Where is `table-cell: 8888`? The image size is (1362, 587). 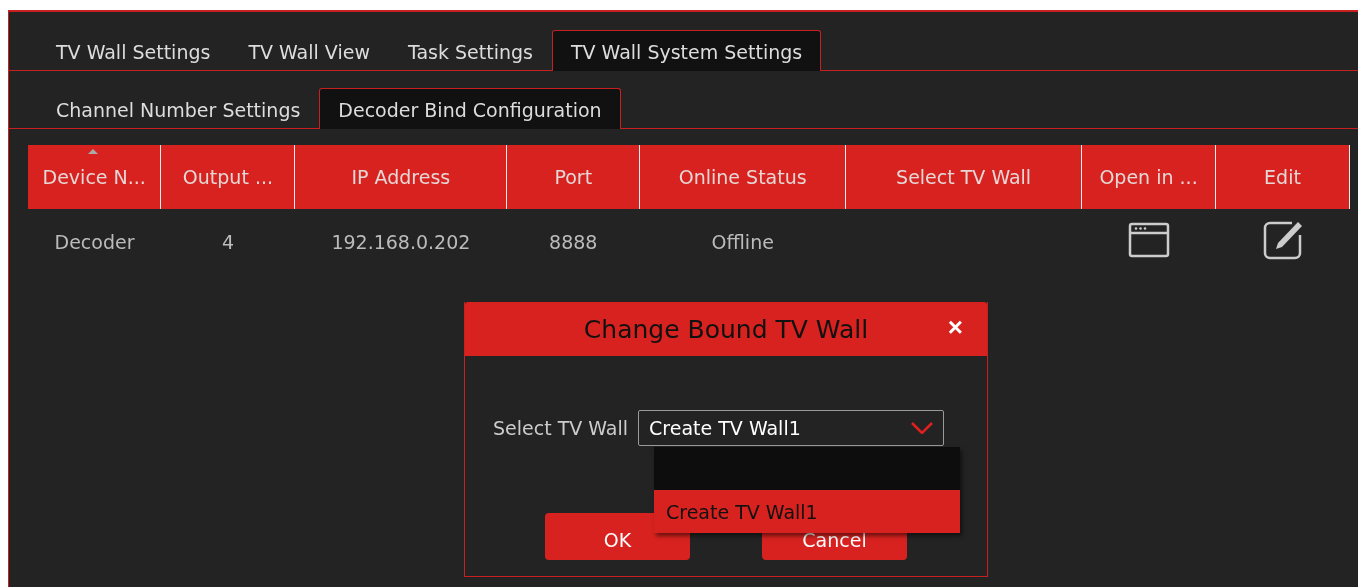 table-cell: 8888 is located at coordinates (573, 242).